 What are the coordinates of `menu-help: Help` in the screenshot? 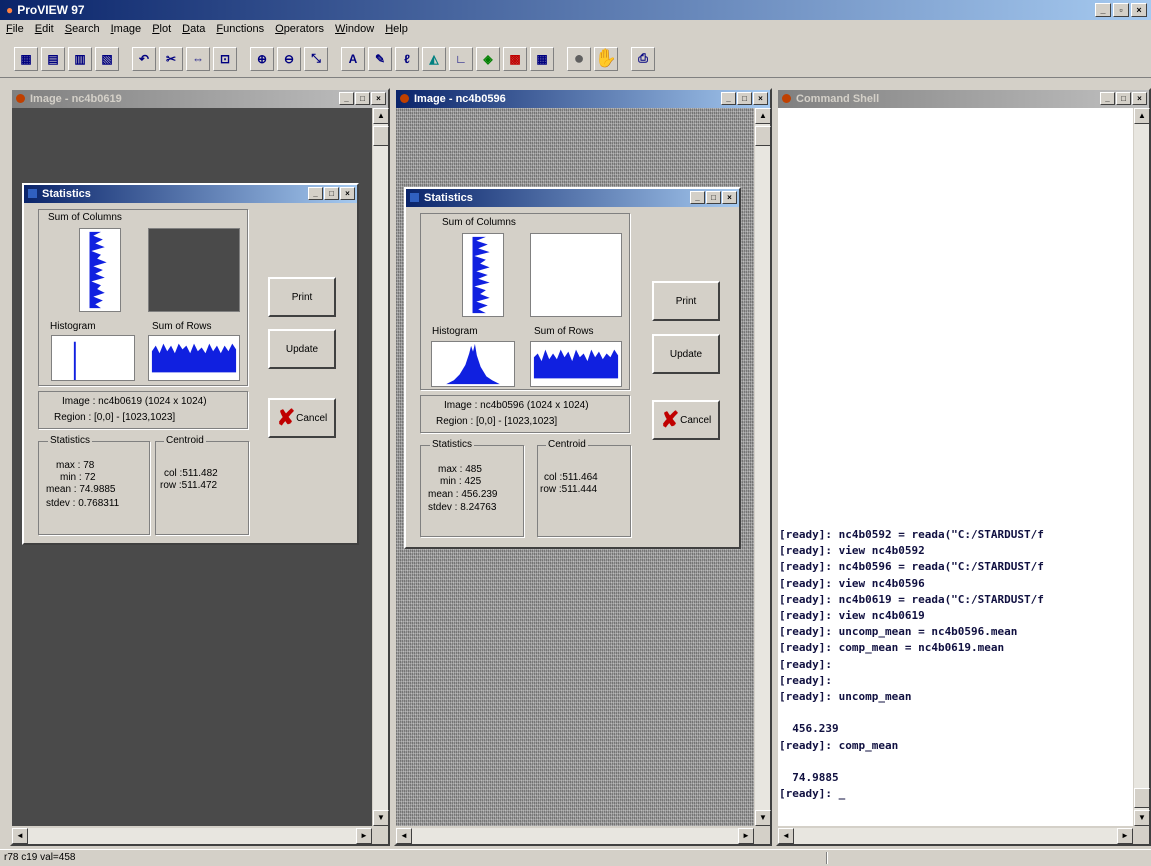 It's located at (396, 29).